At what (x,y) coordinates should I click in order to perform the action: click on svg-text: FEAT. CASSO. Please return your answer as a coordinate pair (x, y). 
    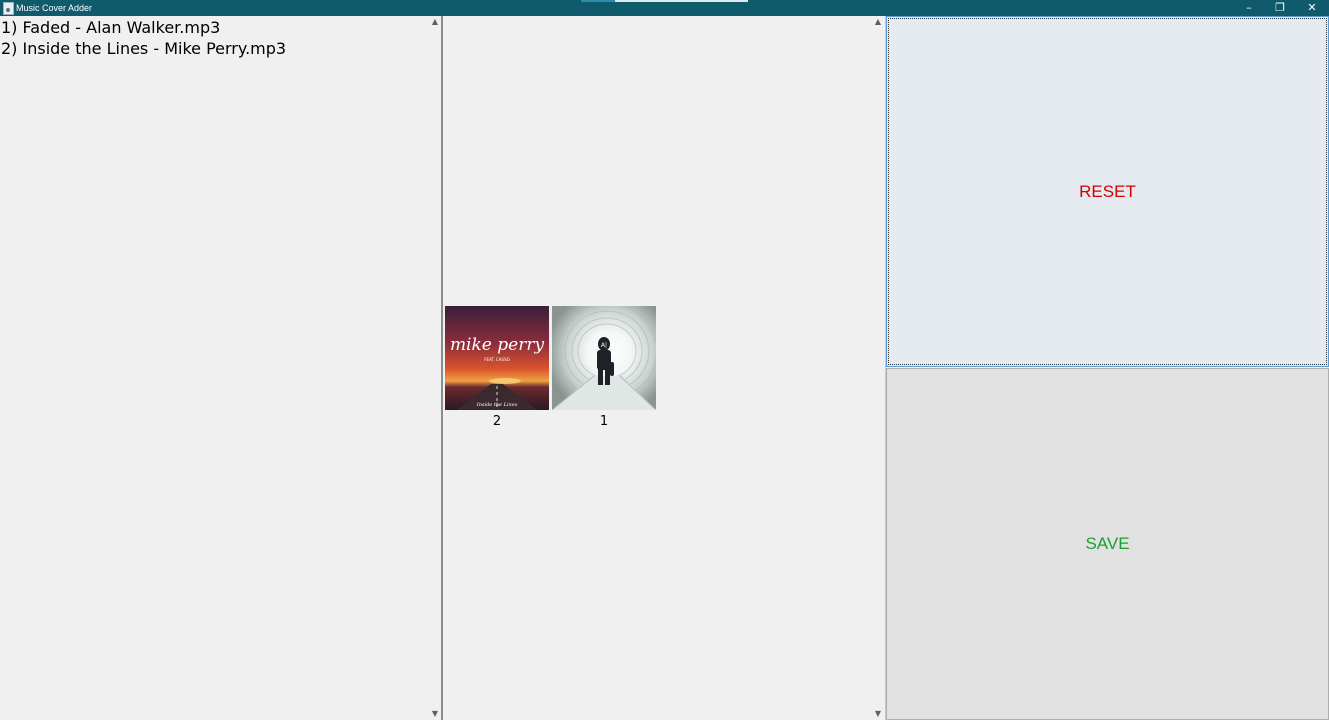
    Looking at the image, I should click on (497, 359).